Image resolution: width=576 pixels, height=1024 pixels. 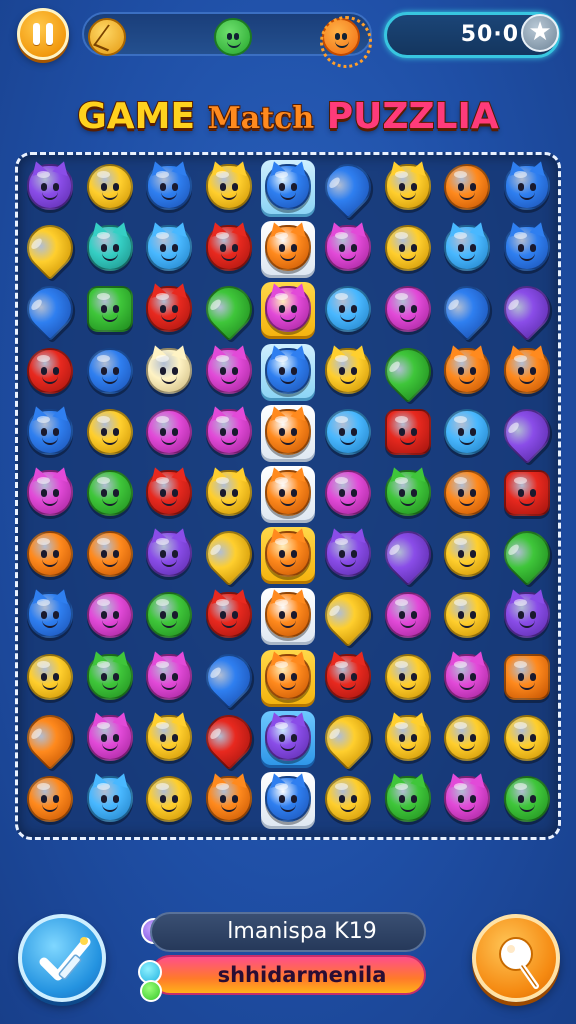 What do you see at coordinates (467, 493) in the screenshot?
I see `tile-r6-c8` at bounding box center [467, 493].